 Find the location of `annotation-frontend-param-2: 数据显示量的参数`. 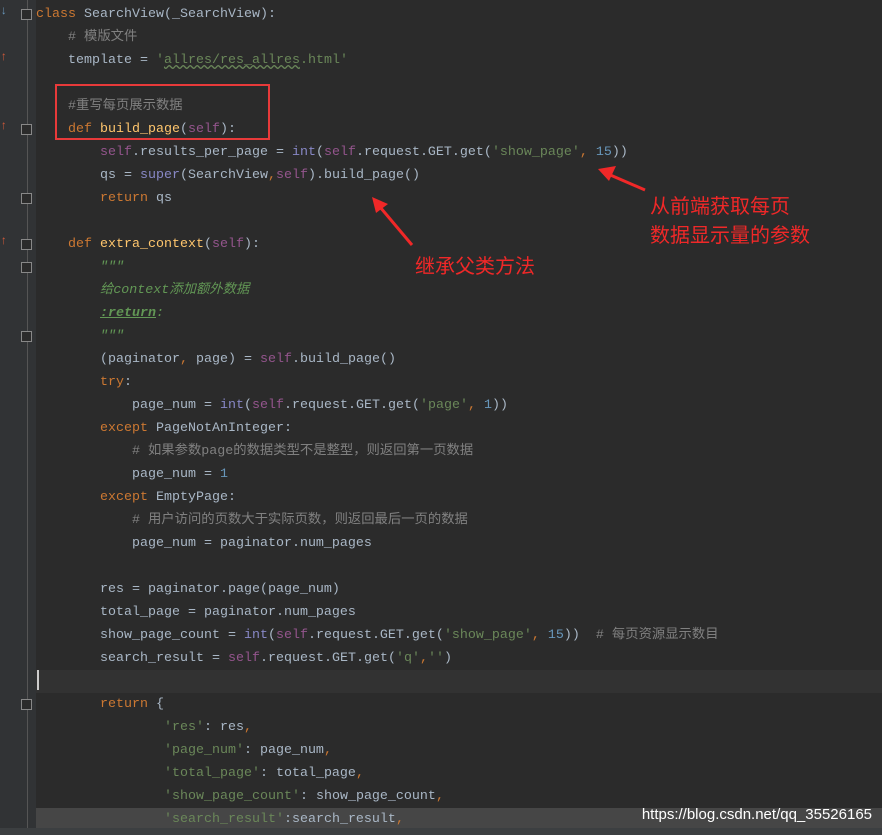

annotation-frontend-param-2: 数据显示量的参数 is located at coordinates (730, 235).